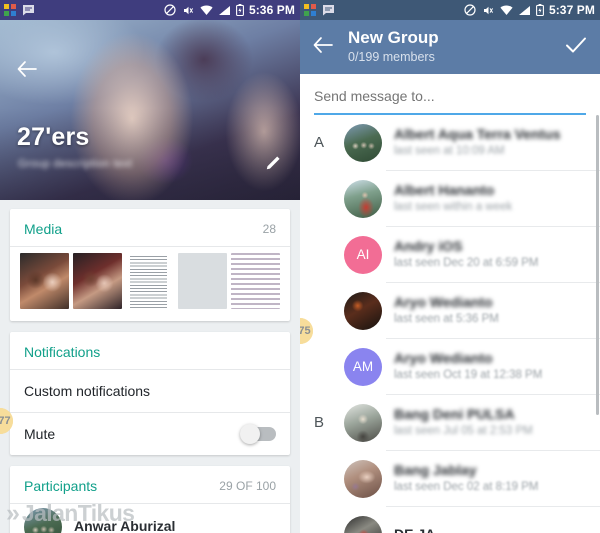 The height and width of the screenshot is (533, 600). Describe the element at coordinates (150, 434) in the screenshot. I see `mute-row: Mute` at that location.